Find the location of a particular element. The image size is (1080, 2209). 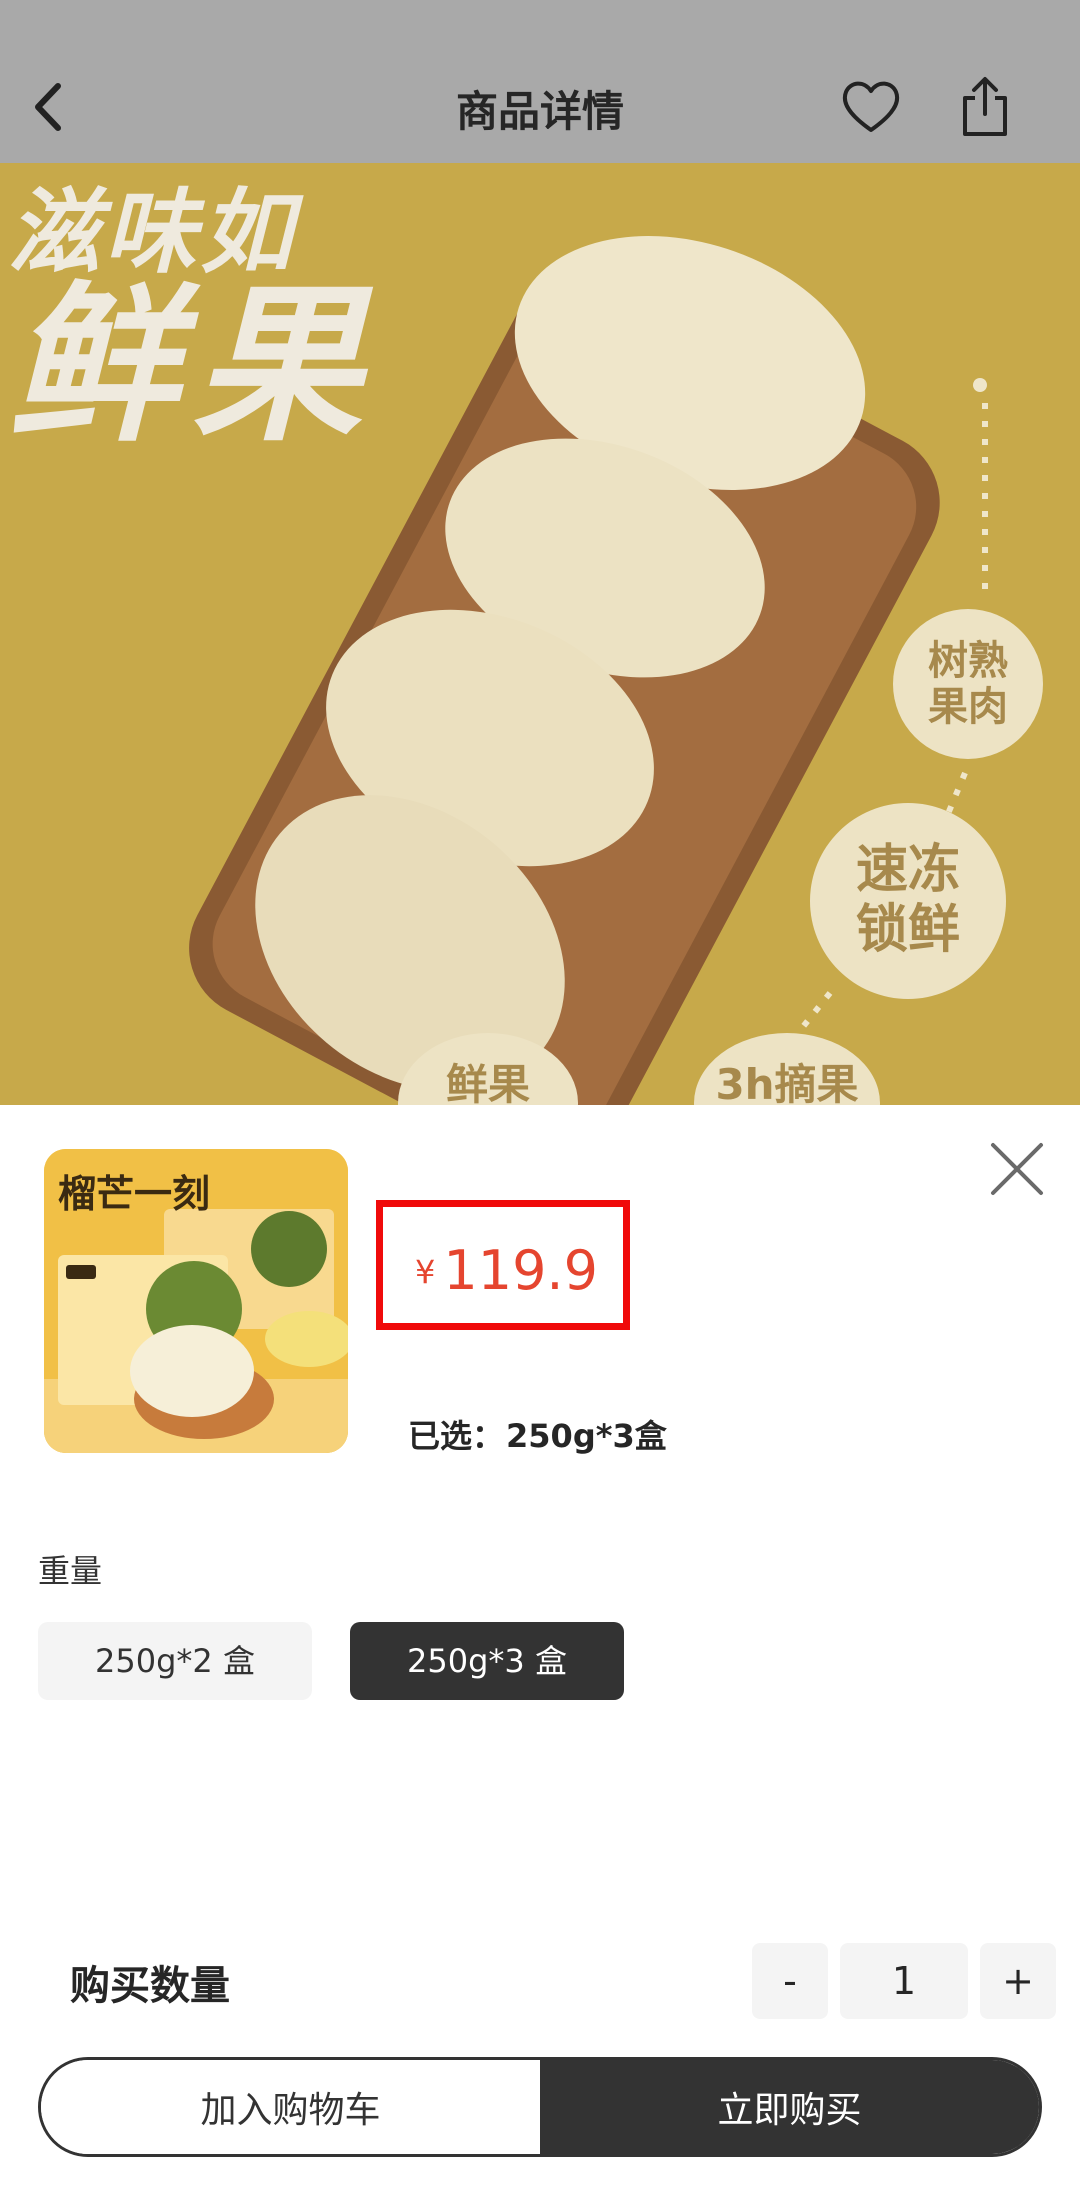

selected-sku-label: 已选： is located at coordinates (456, 1436).